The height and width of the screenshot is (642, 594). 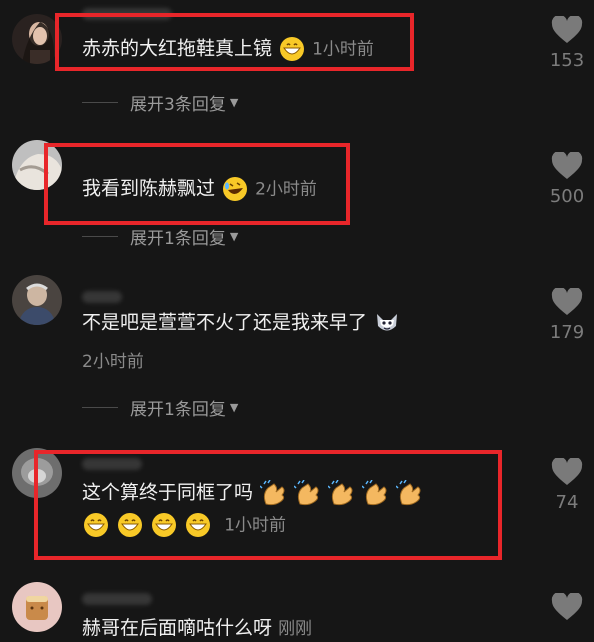 I want to click on comment-text: 不是吧是萱萱不火了还是我来早了, so click(x=241, y=323).